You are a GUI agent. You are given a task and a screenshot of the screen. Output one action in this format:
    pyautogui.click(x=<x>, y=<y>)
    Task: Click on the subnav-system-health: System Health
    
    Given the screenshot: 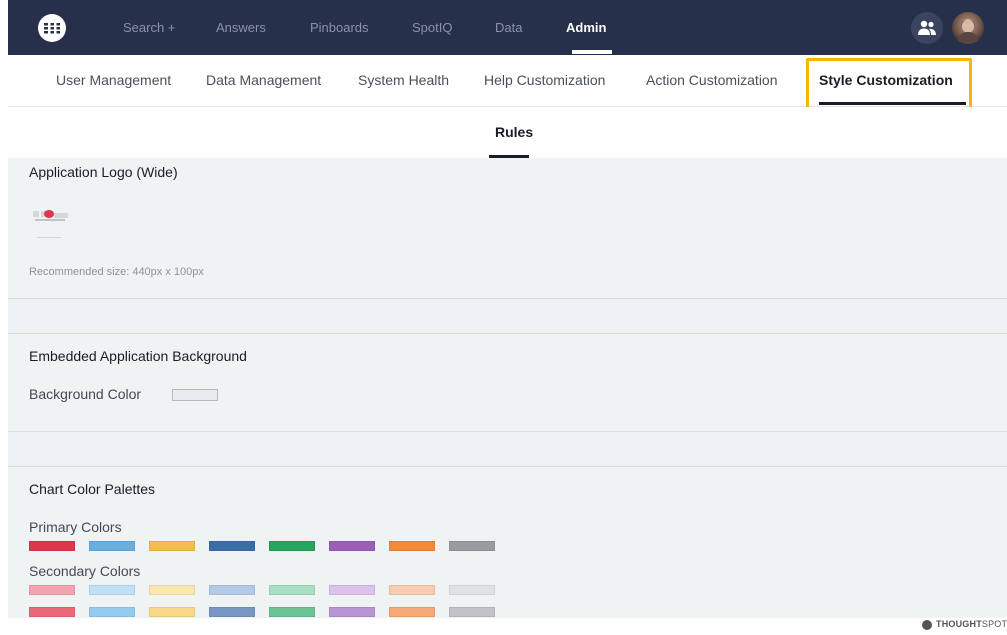 What is the action you would take?
    pyautogui.click(x=403, y=80)
    